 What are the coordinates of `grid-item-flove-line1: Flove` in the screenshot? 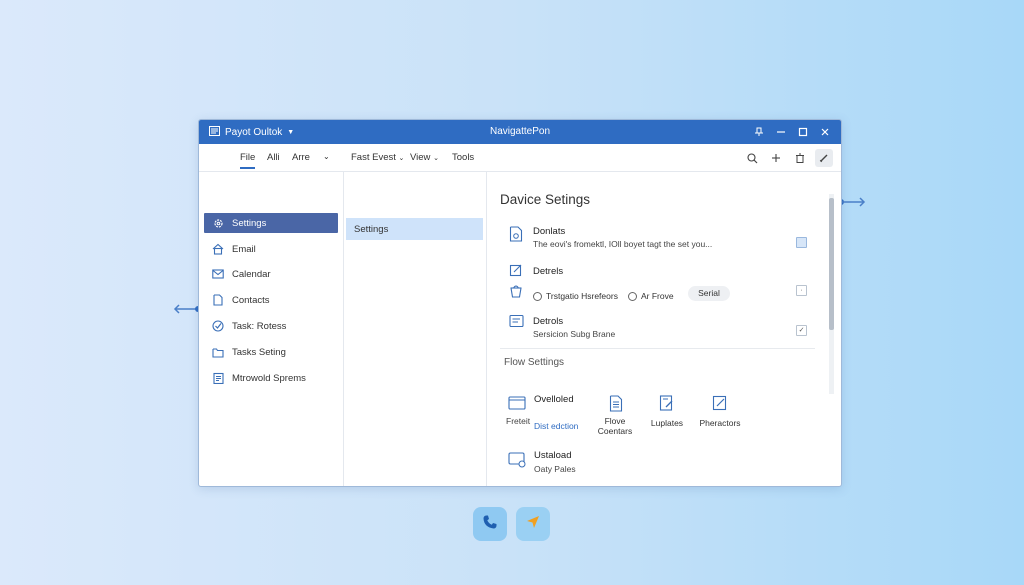 It's located at (615, 421).